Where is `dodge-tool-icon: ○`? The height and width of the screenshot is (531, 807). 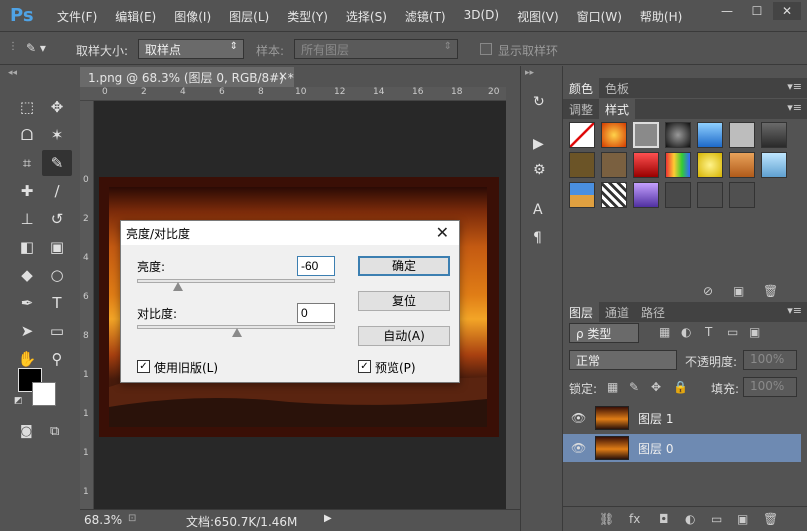
dodge-tool-icon: ○ is located at coordinates (57, 275).